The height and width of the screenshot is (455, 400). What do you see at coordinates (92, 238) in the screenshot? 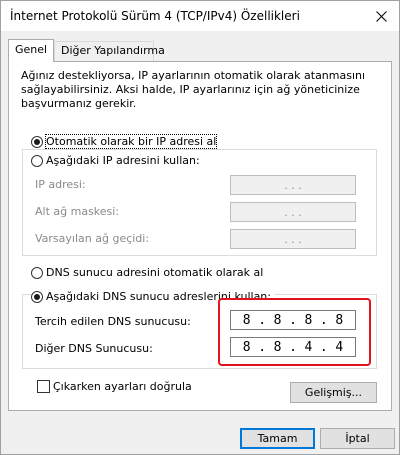
I see `default-gateway-label: Varsayılan ağ geçidi:` at bounding box center [92, 238].